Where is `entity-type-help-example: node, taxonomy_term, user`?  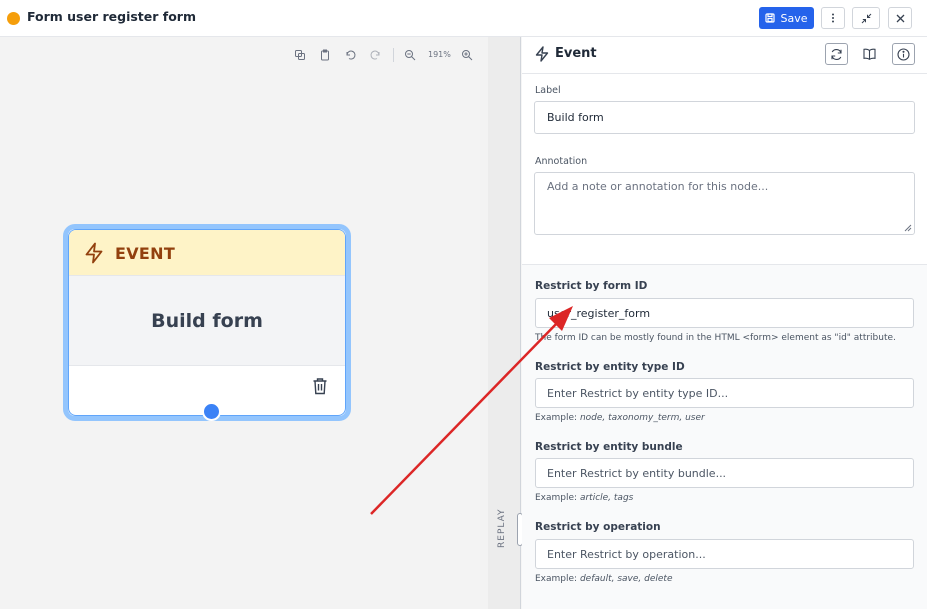
entity-type-help-example: node, taxonomy_term, user is located at coordinates (642, 418).